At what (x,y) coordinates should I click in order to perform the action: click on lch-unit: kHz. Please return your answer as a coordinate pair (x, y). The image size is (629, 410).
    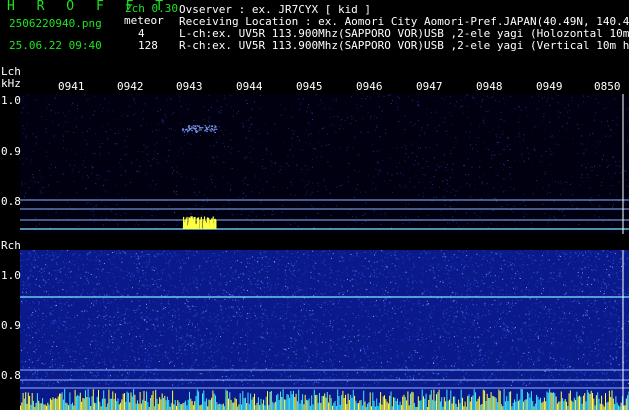
    Looking at the image, I should click on (11, 83).